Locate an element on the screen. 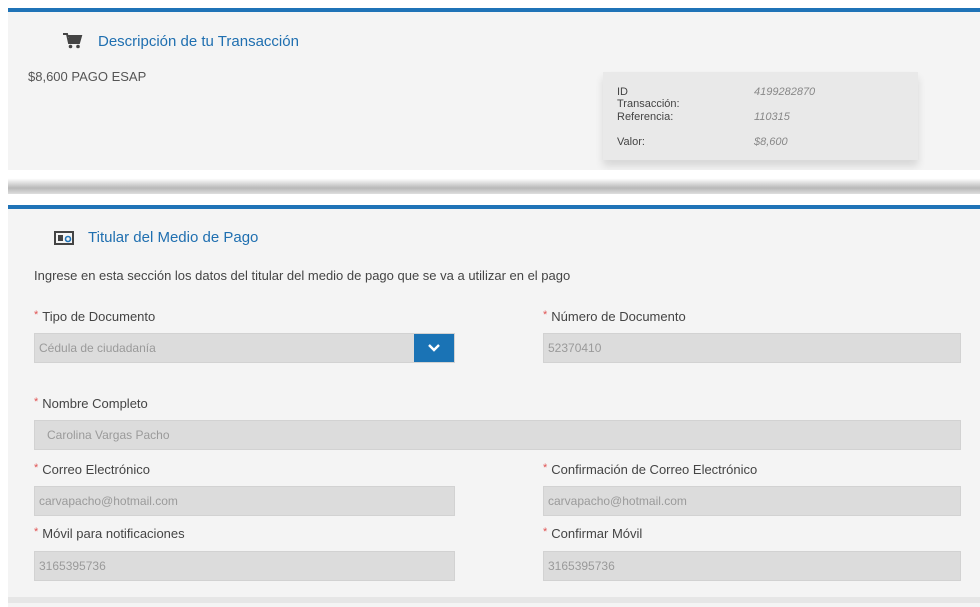  email-label-text: Correo Electrónico is located at coordinates (96, 469).